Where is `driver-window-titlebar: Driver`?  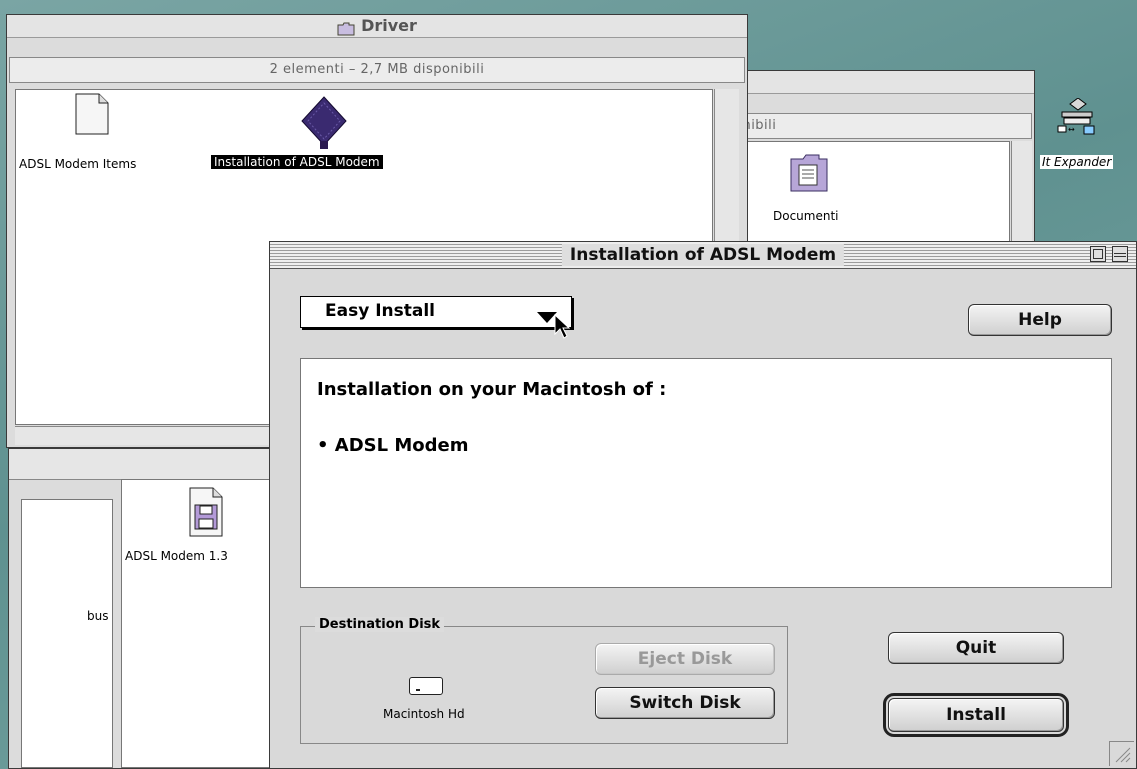
driver-window-titlebar: Driver is located at coordinates (377, 26).